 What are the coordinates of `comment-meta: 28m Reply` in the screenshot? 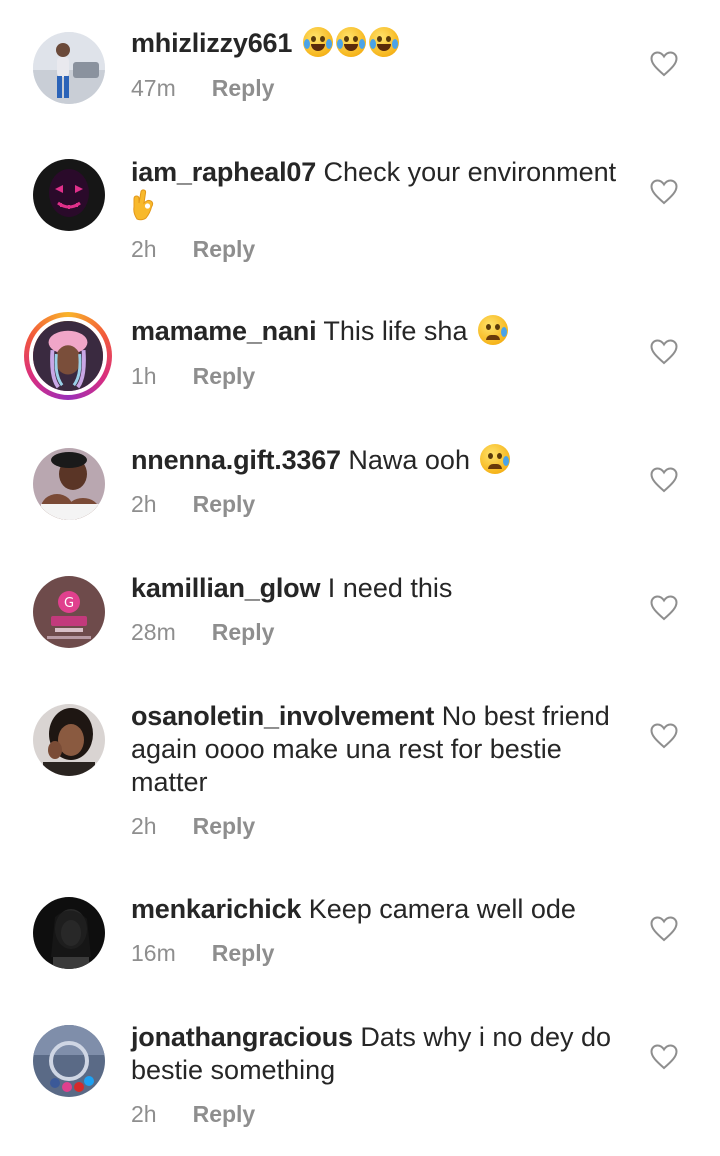 It's located at (202, 632).